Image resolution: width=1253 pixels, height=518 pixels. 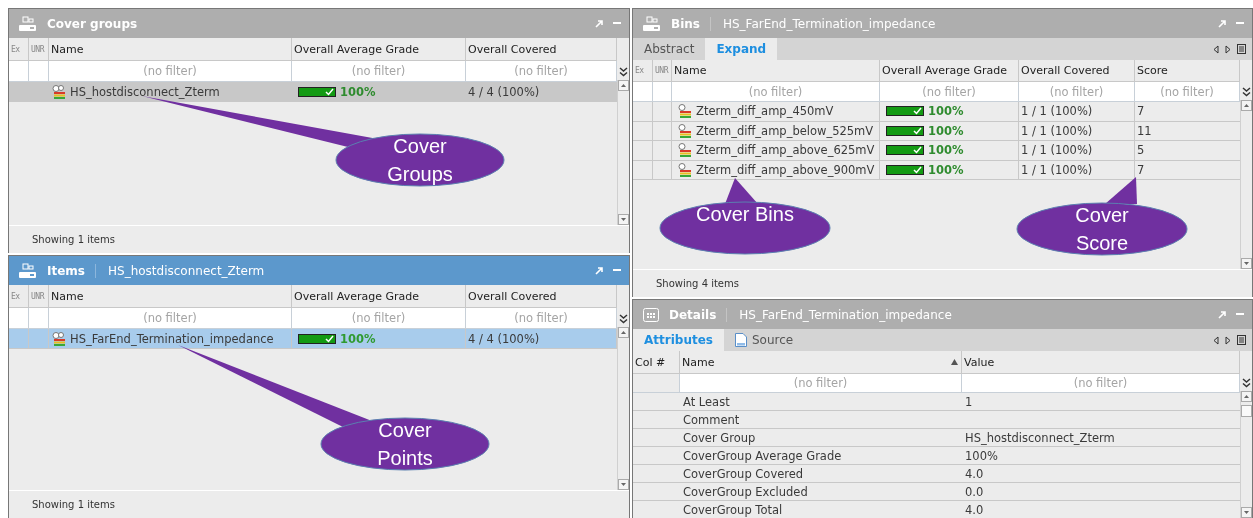 I want to click on scroll-thumb, so click(x=1246, y=411).